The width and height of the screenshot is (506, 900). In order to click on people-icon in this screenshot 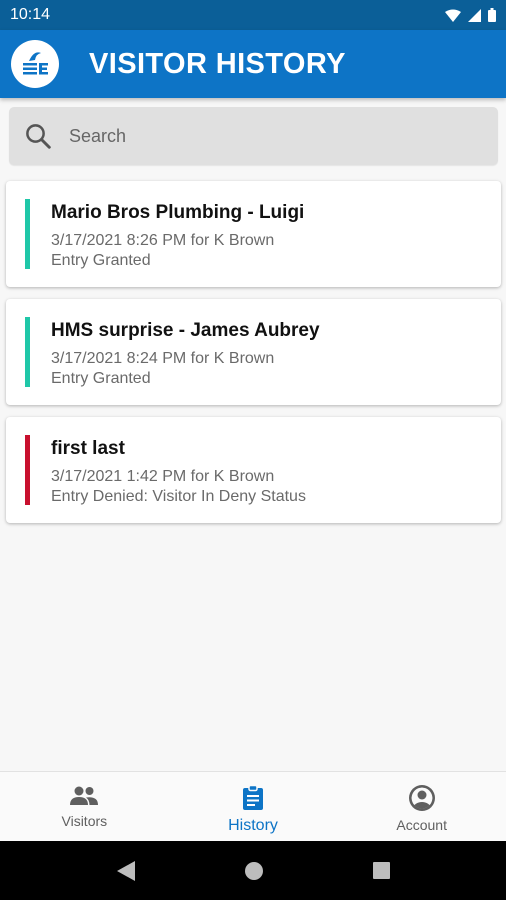, I will do `click(84, 795)`.